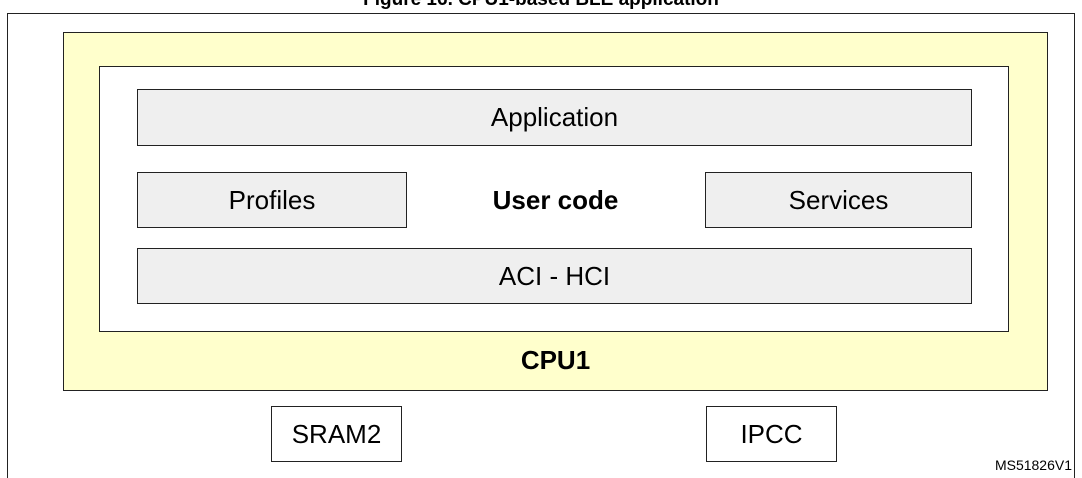  I want to click on services-block: Services, so click(838, 200).